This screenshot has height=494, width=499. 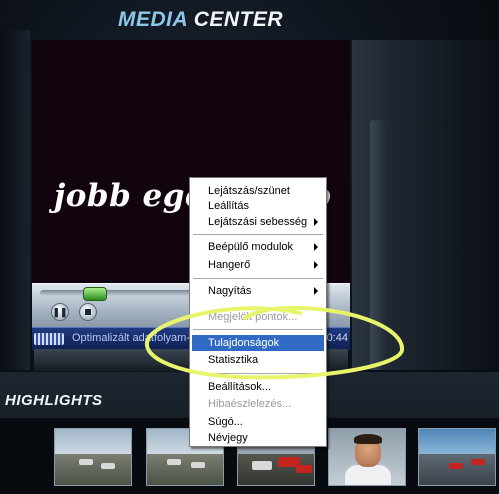 What do you see at coordinates (258, 438) in the screenshot?
I see `menu-item-about: Névjegy` at bounding box center [258, 438].